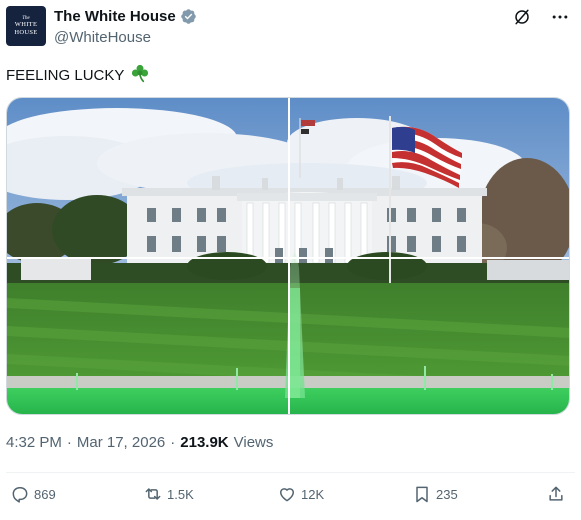 The image size is (581, 520). I want to click on repost-icon, so click(153, 494).